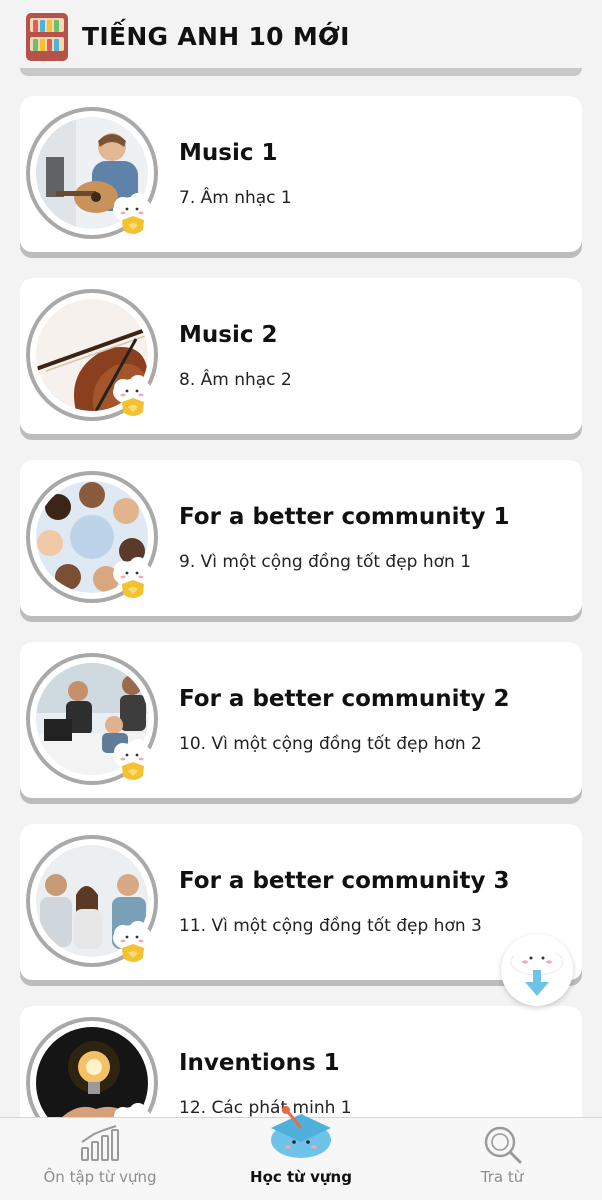  What do you see at coordinates (326, 39) in the screenshot?
I see `chevron-down-icon` at bounding box center [326, 39].